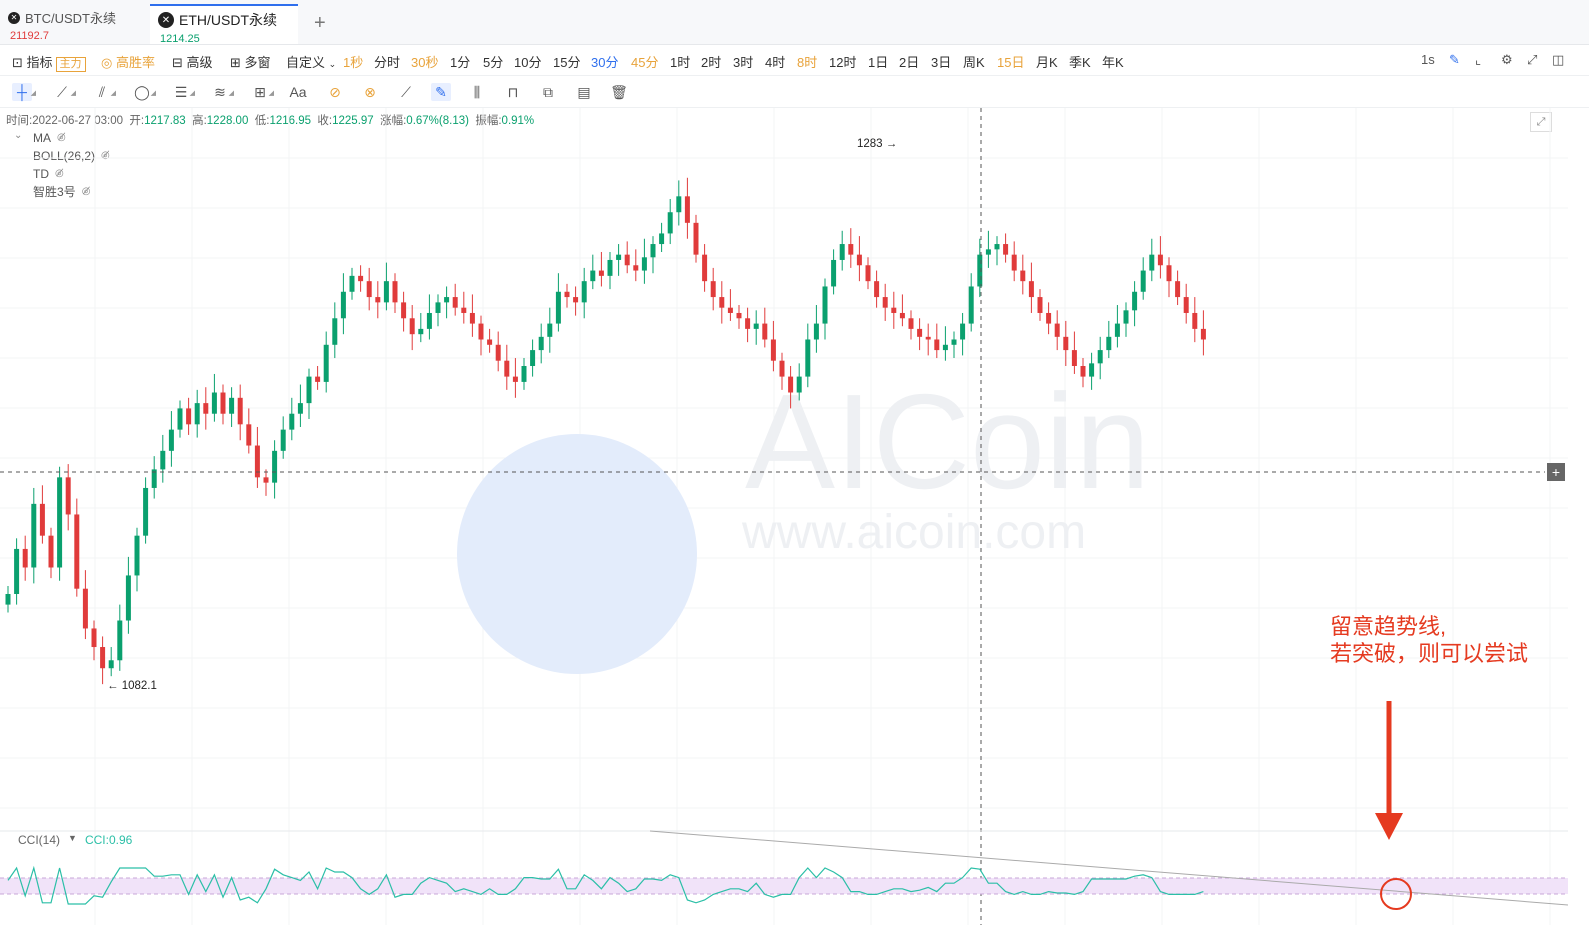 This screenshot has width=1589, height=925. I want to click on crosshair-tool-icon: ┼ ◢, so click(24, 92).